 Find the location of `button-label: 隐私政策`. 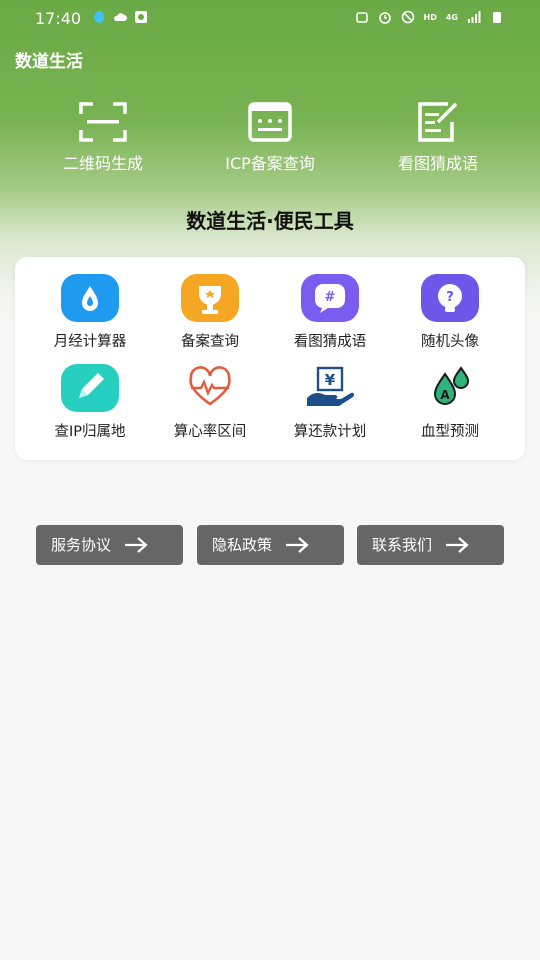

button-label: 隐私政策 is located at coordinates (242, 545).